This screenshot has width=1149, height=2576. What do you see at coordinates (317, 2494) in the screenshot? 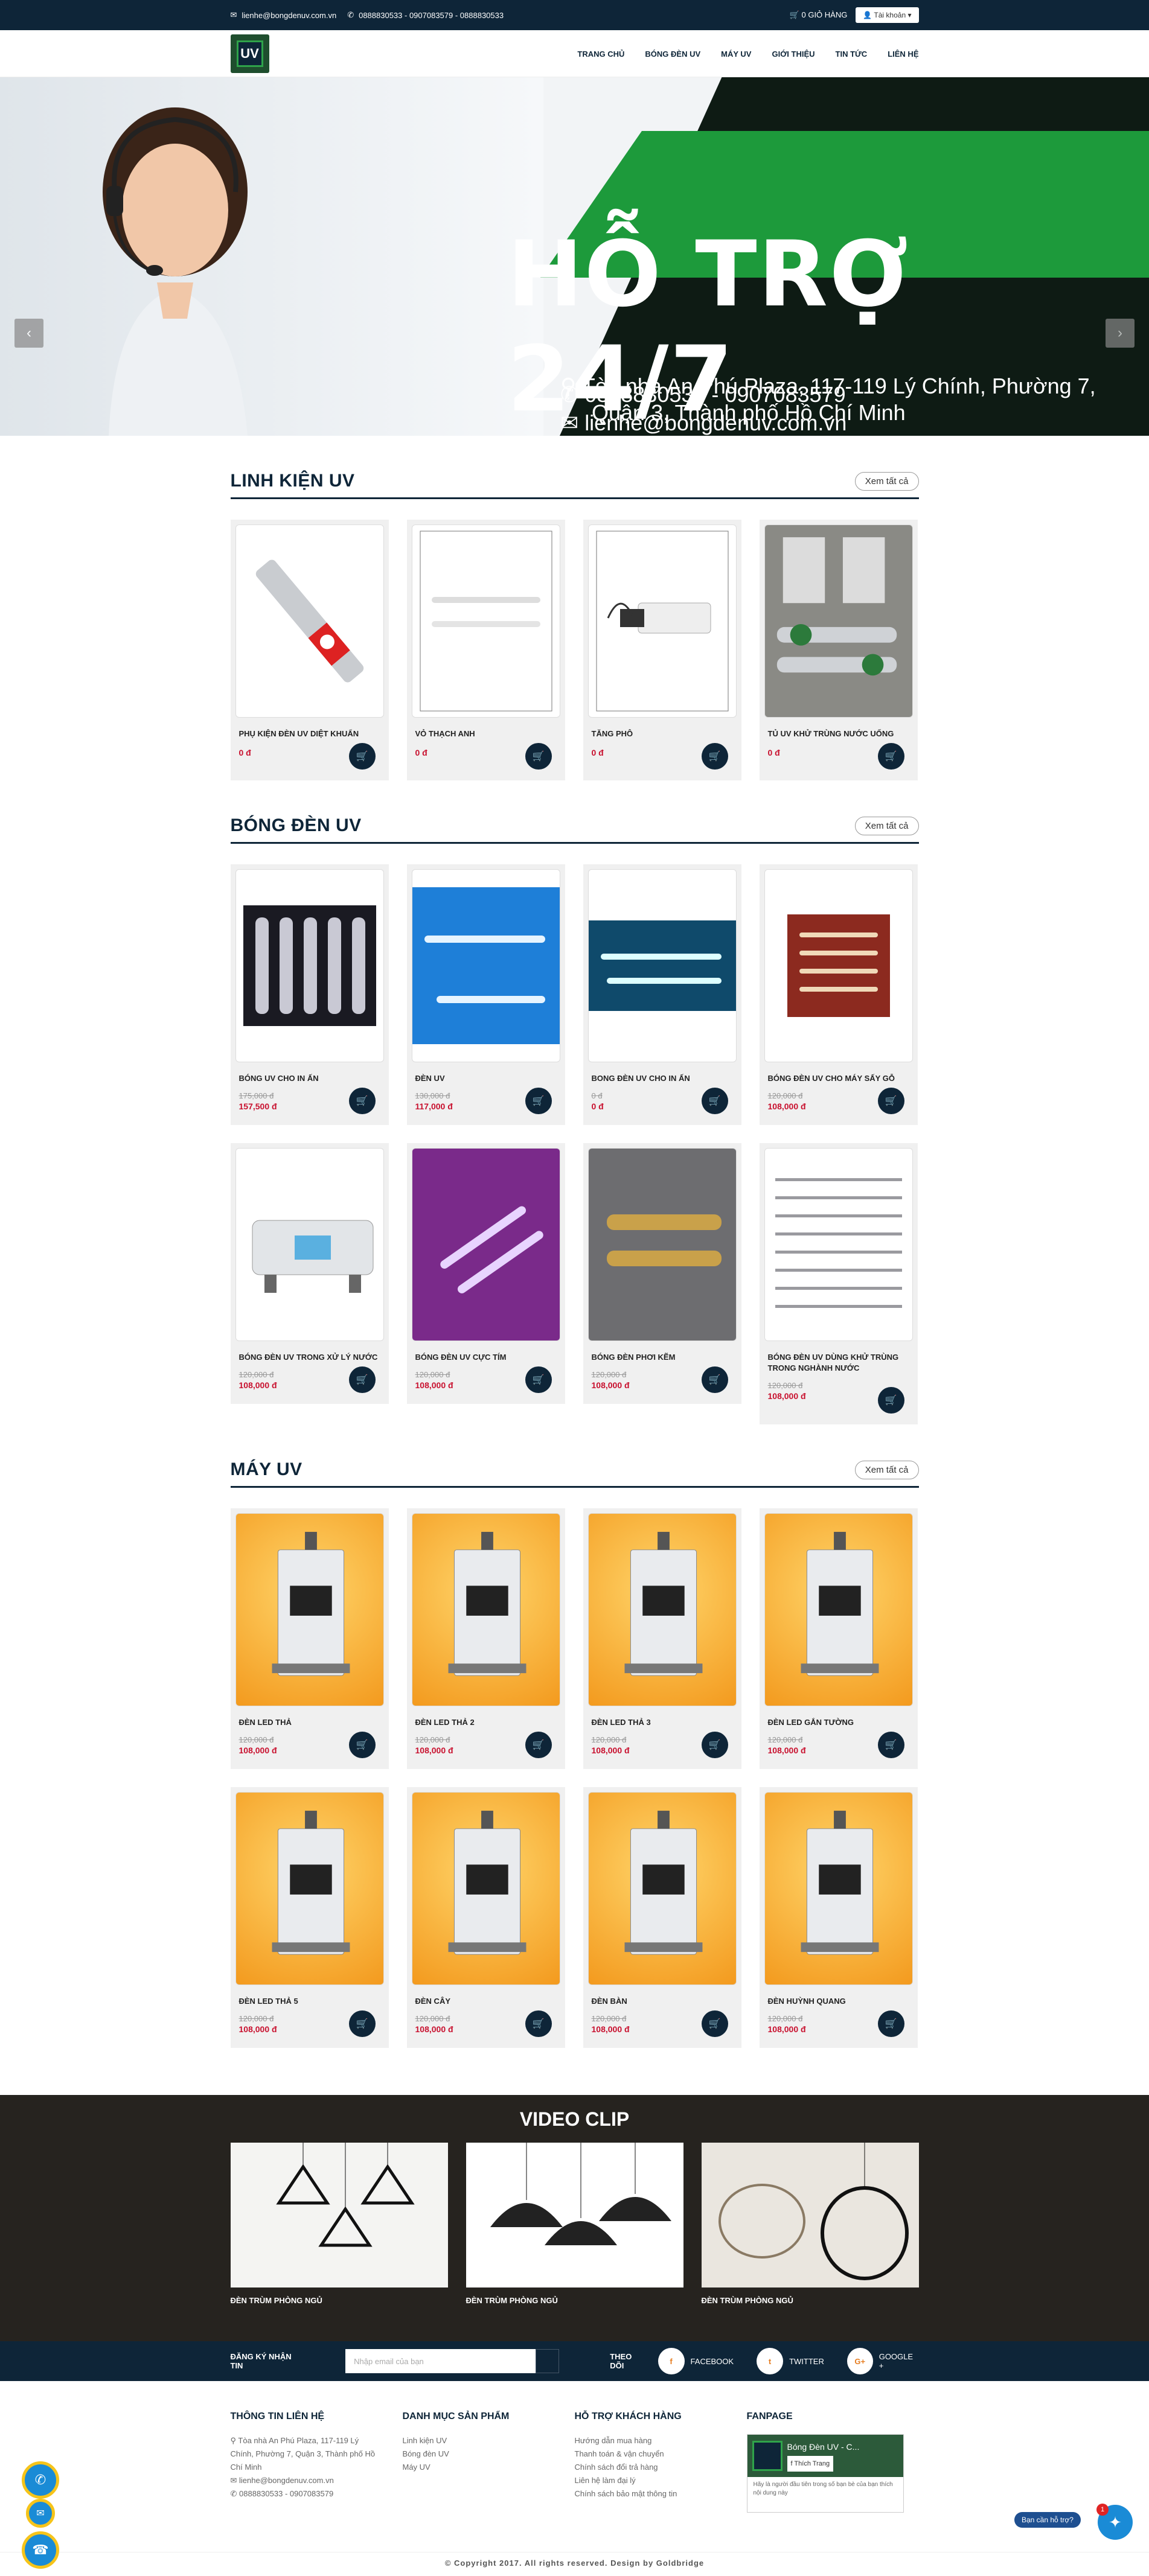
I see `footer-phone: ✆ 0888830533 - 0907083579` at bounding box center [317, 2494].